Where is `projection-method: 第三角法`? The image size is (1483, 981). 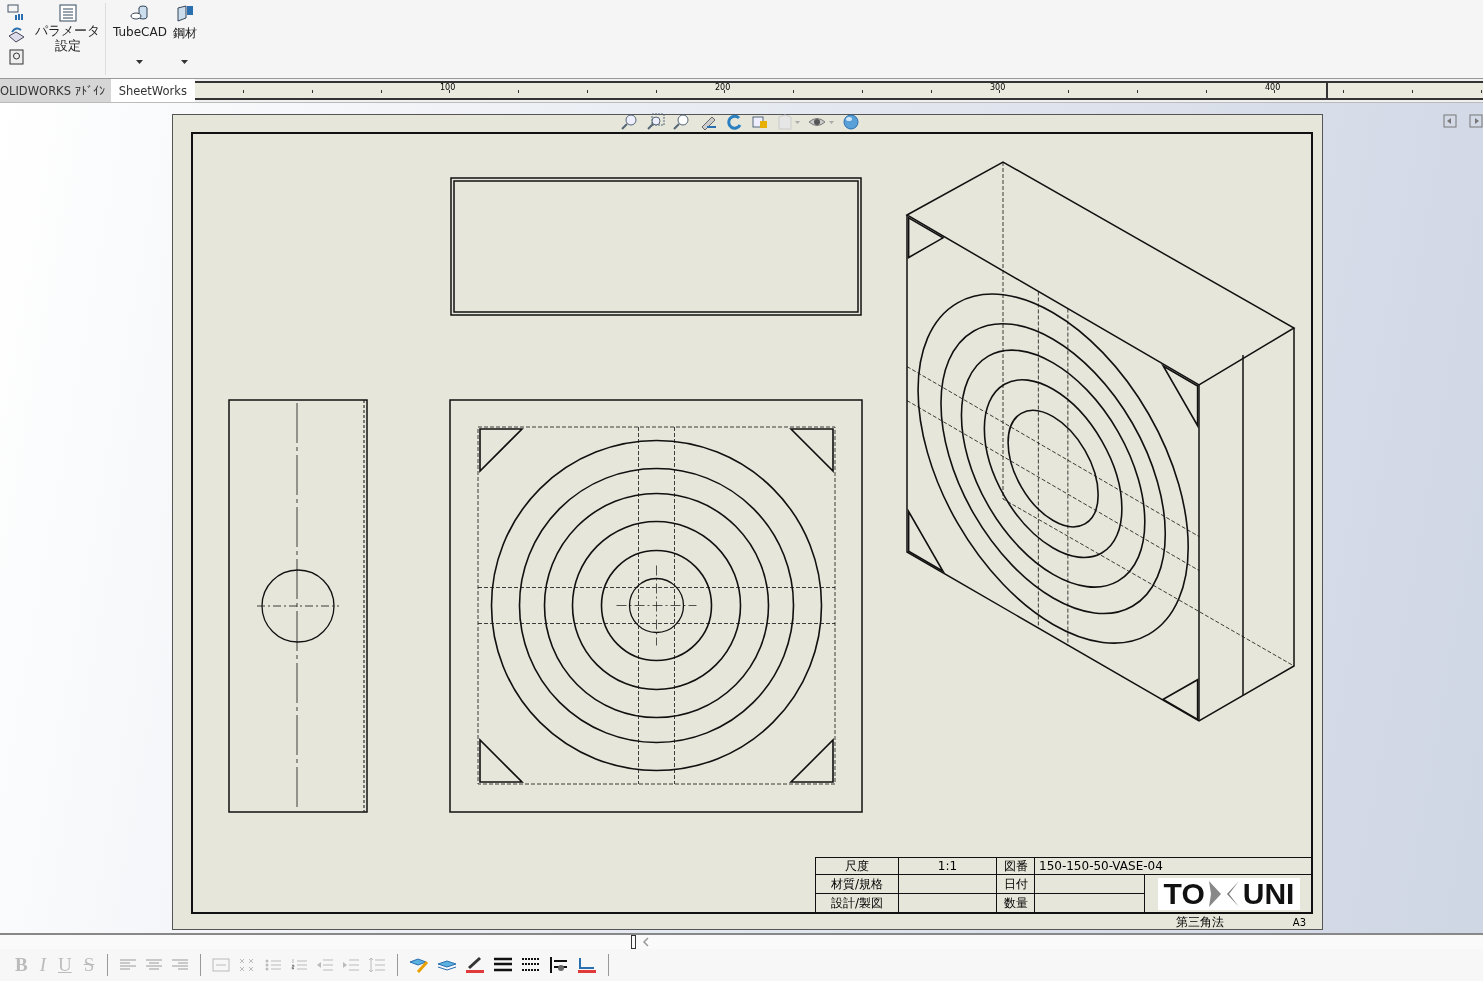
projection-method: 第三角法 is located at coordinates (1200, 922).